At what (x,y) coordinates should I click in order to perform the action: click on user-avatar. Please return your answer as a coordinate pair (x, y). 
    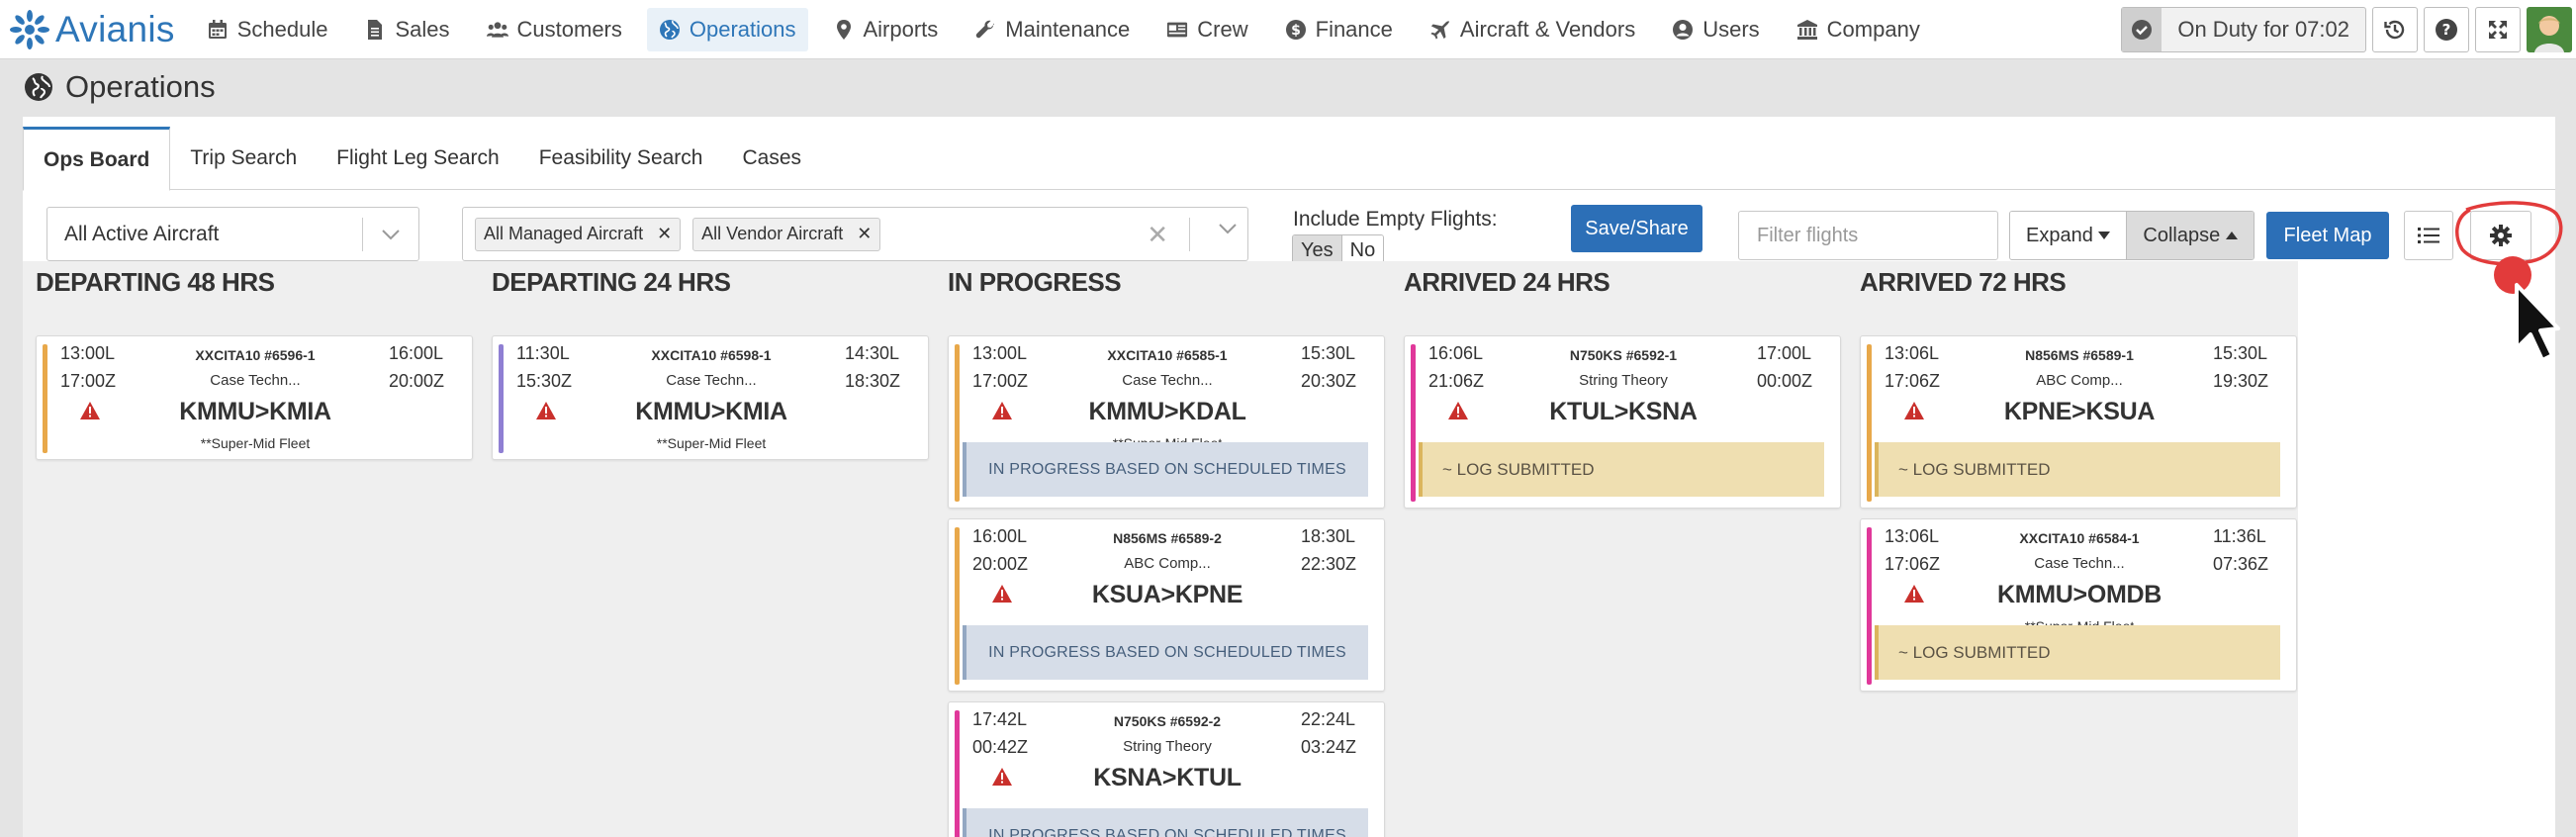
    Looking at the image, I should click on (2550, 29).